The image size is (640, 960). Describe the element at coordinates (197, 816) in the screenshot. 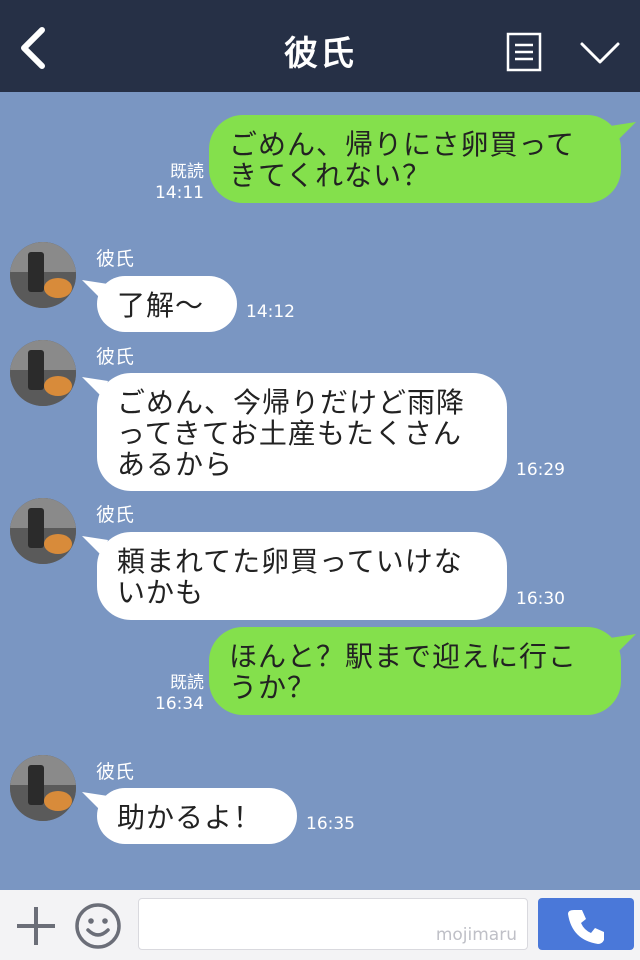

I see `their-message-bubble: 助かるよ！` at that location.